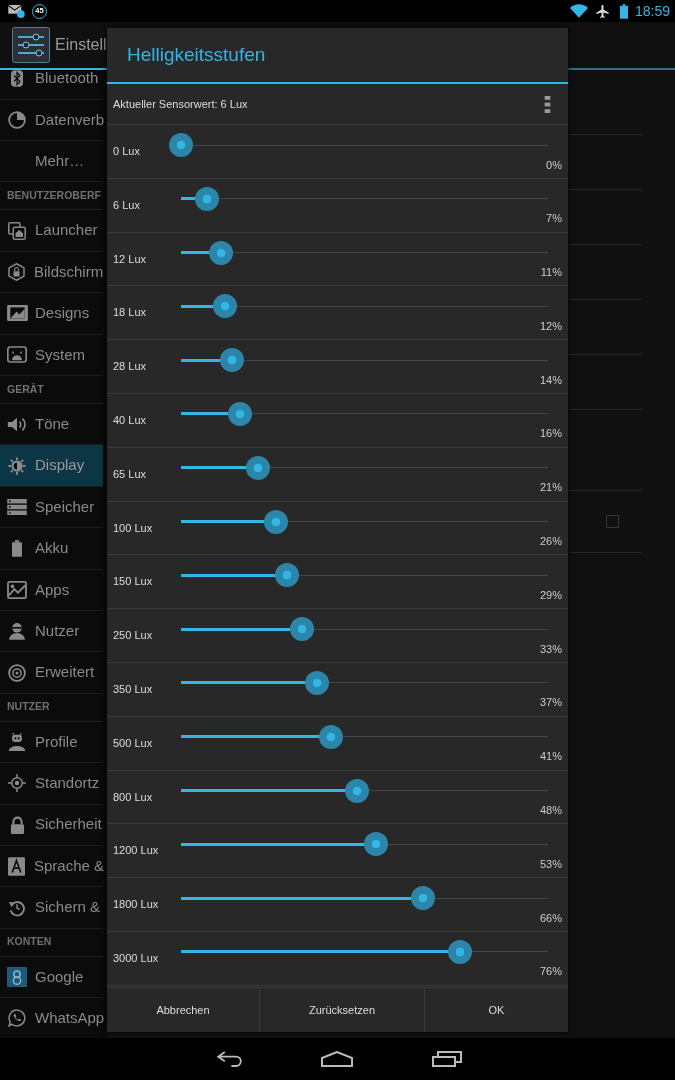 The image size is (675, 1080). Describe the element at coordinates (51, 196) in the screenshot. I see `section-header: BENUTZEROBERF` at that location.